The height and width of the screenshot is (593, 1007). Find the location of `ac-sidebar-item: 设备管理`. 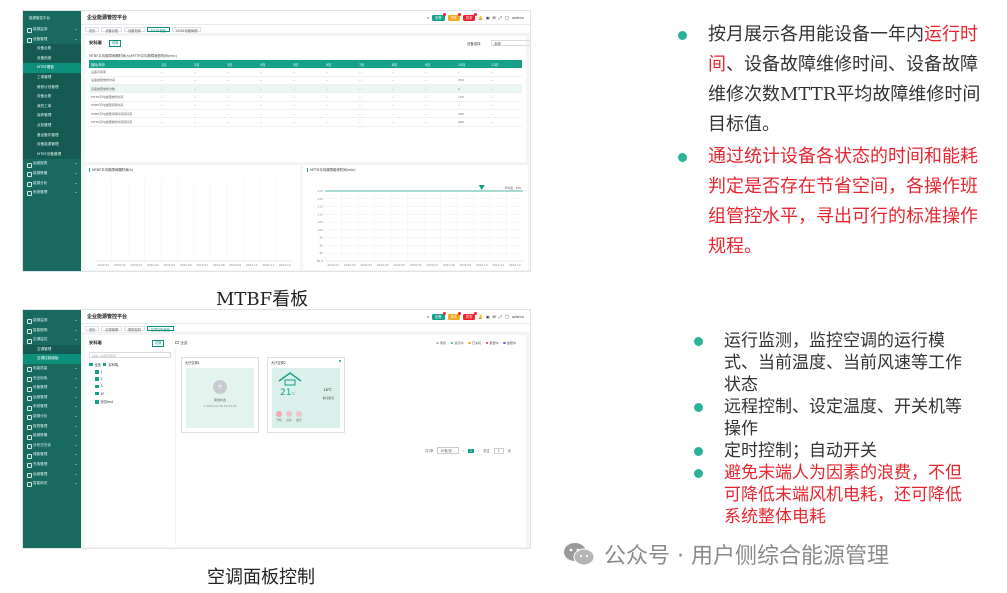

ac-sidebar-item: 设备管理 is located at coordinates (52, 388).